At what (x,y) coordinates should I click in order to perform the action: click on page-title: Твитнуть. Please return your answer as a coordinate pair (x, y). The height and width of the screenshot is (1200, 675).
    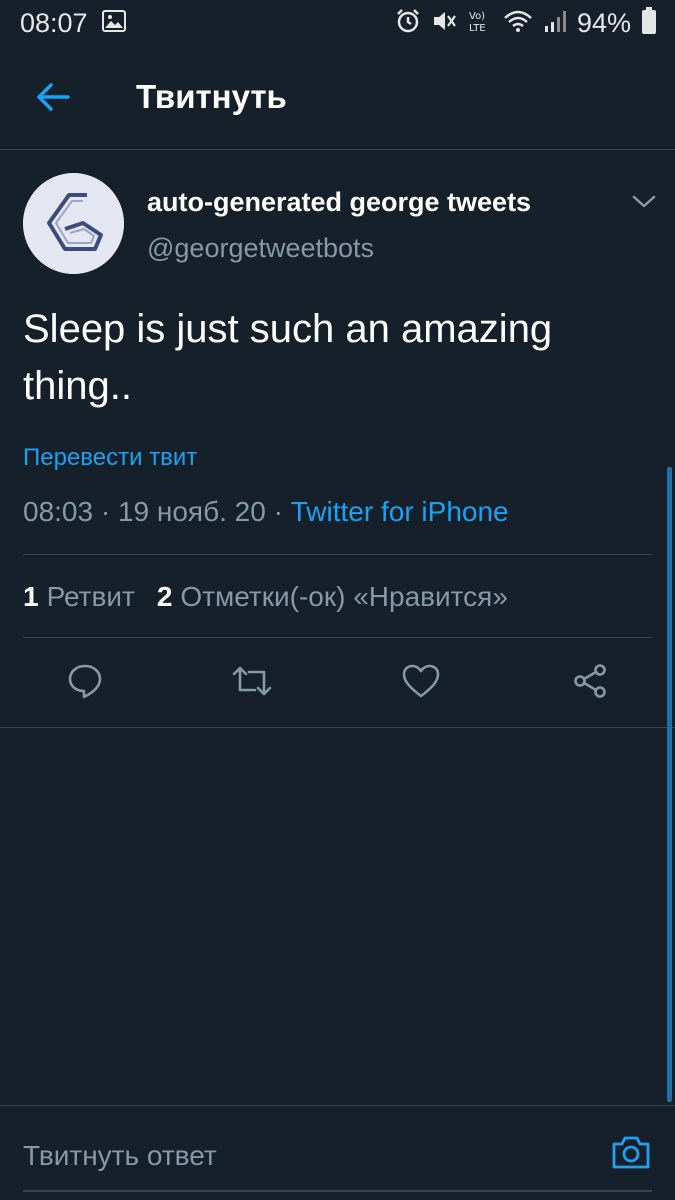
    Looking at the image, I should click on (211, 96).